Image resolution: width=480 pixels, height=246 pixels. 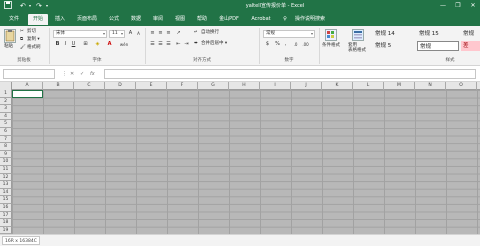 I want to click on cut-button: 剪切, so click(x=31, y=32).